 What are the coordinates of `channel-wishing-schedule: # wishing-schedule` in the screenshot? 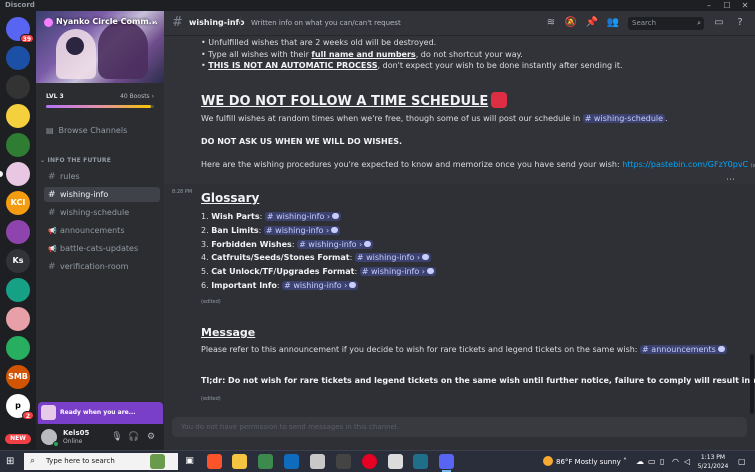 It's located at (102, 212).